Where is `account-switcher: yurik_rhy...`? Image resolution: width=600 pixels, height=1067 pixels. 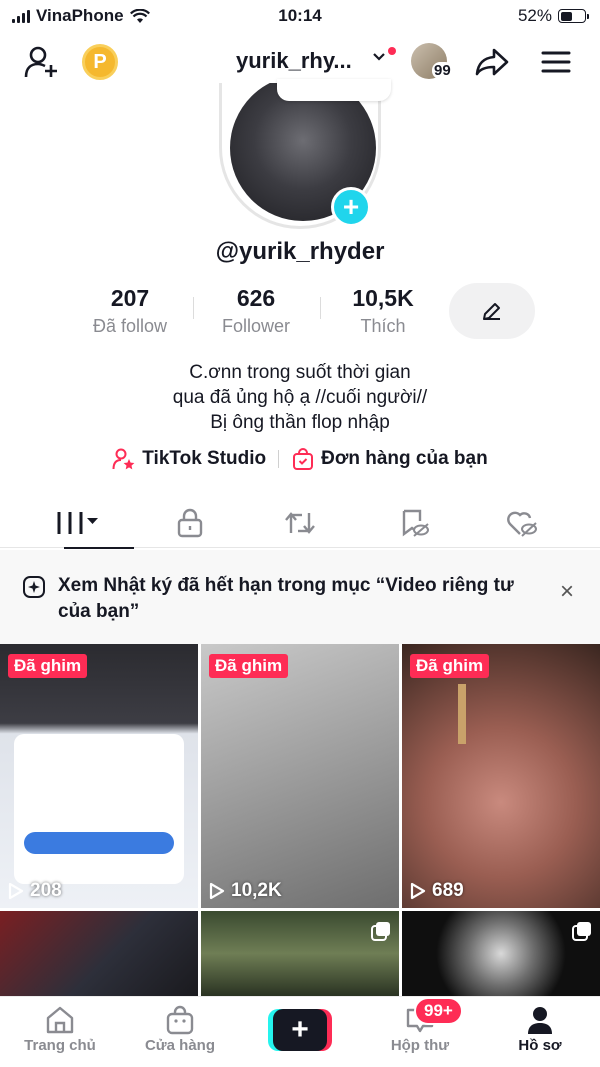
account-switcher: yurik_rhy... is located at coordinates (294, 61).